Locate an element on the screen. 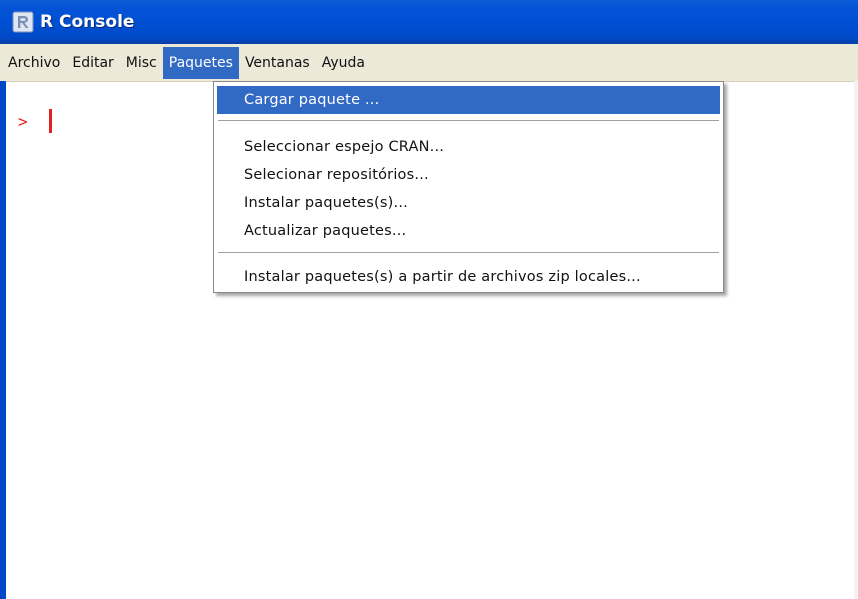 The width and height of the screenshot is (858, 599). console-prompt: > is located at coordinates (23, 121).